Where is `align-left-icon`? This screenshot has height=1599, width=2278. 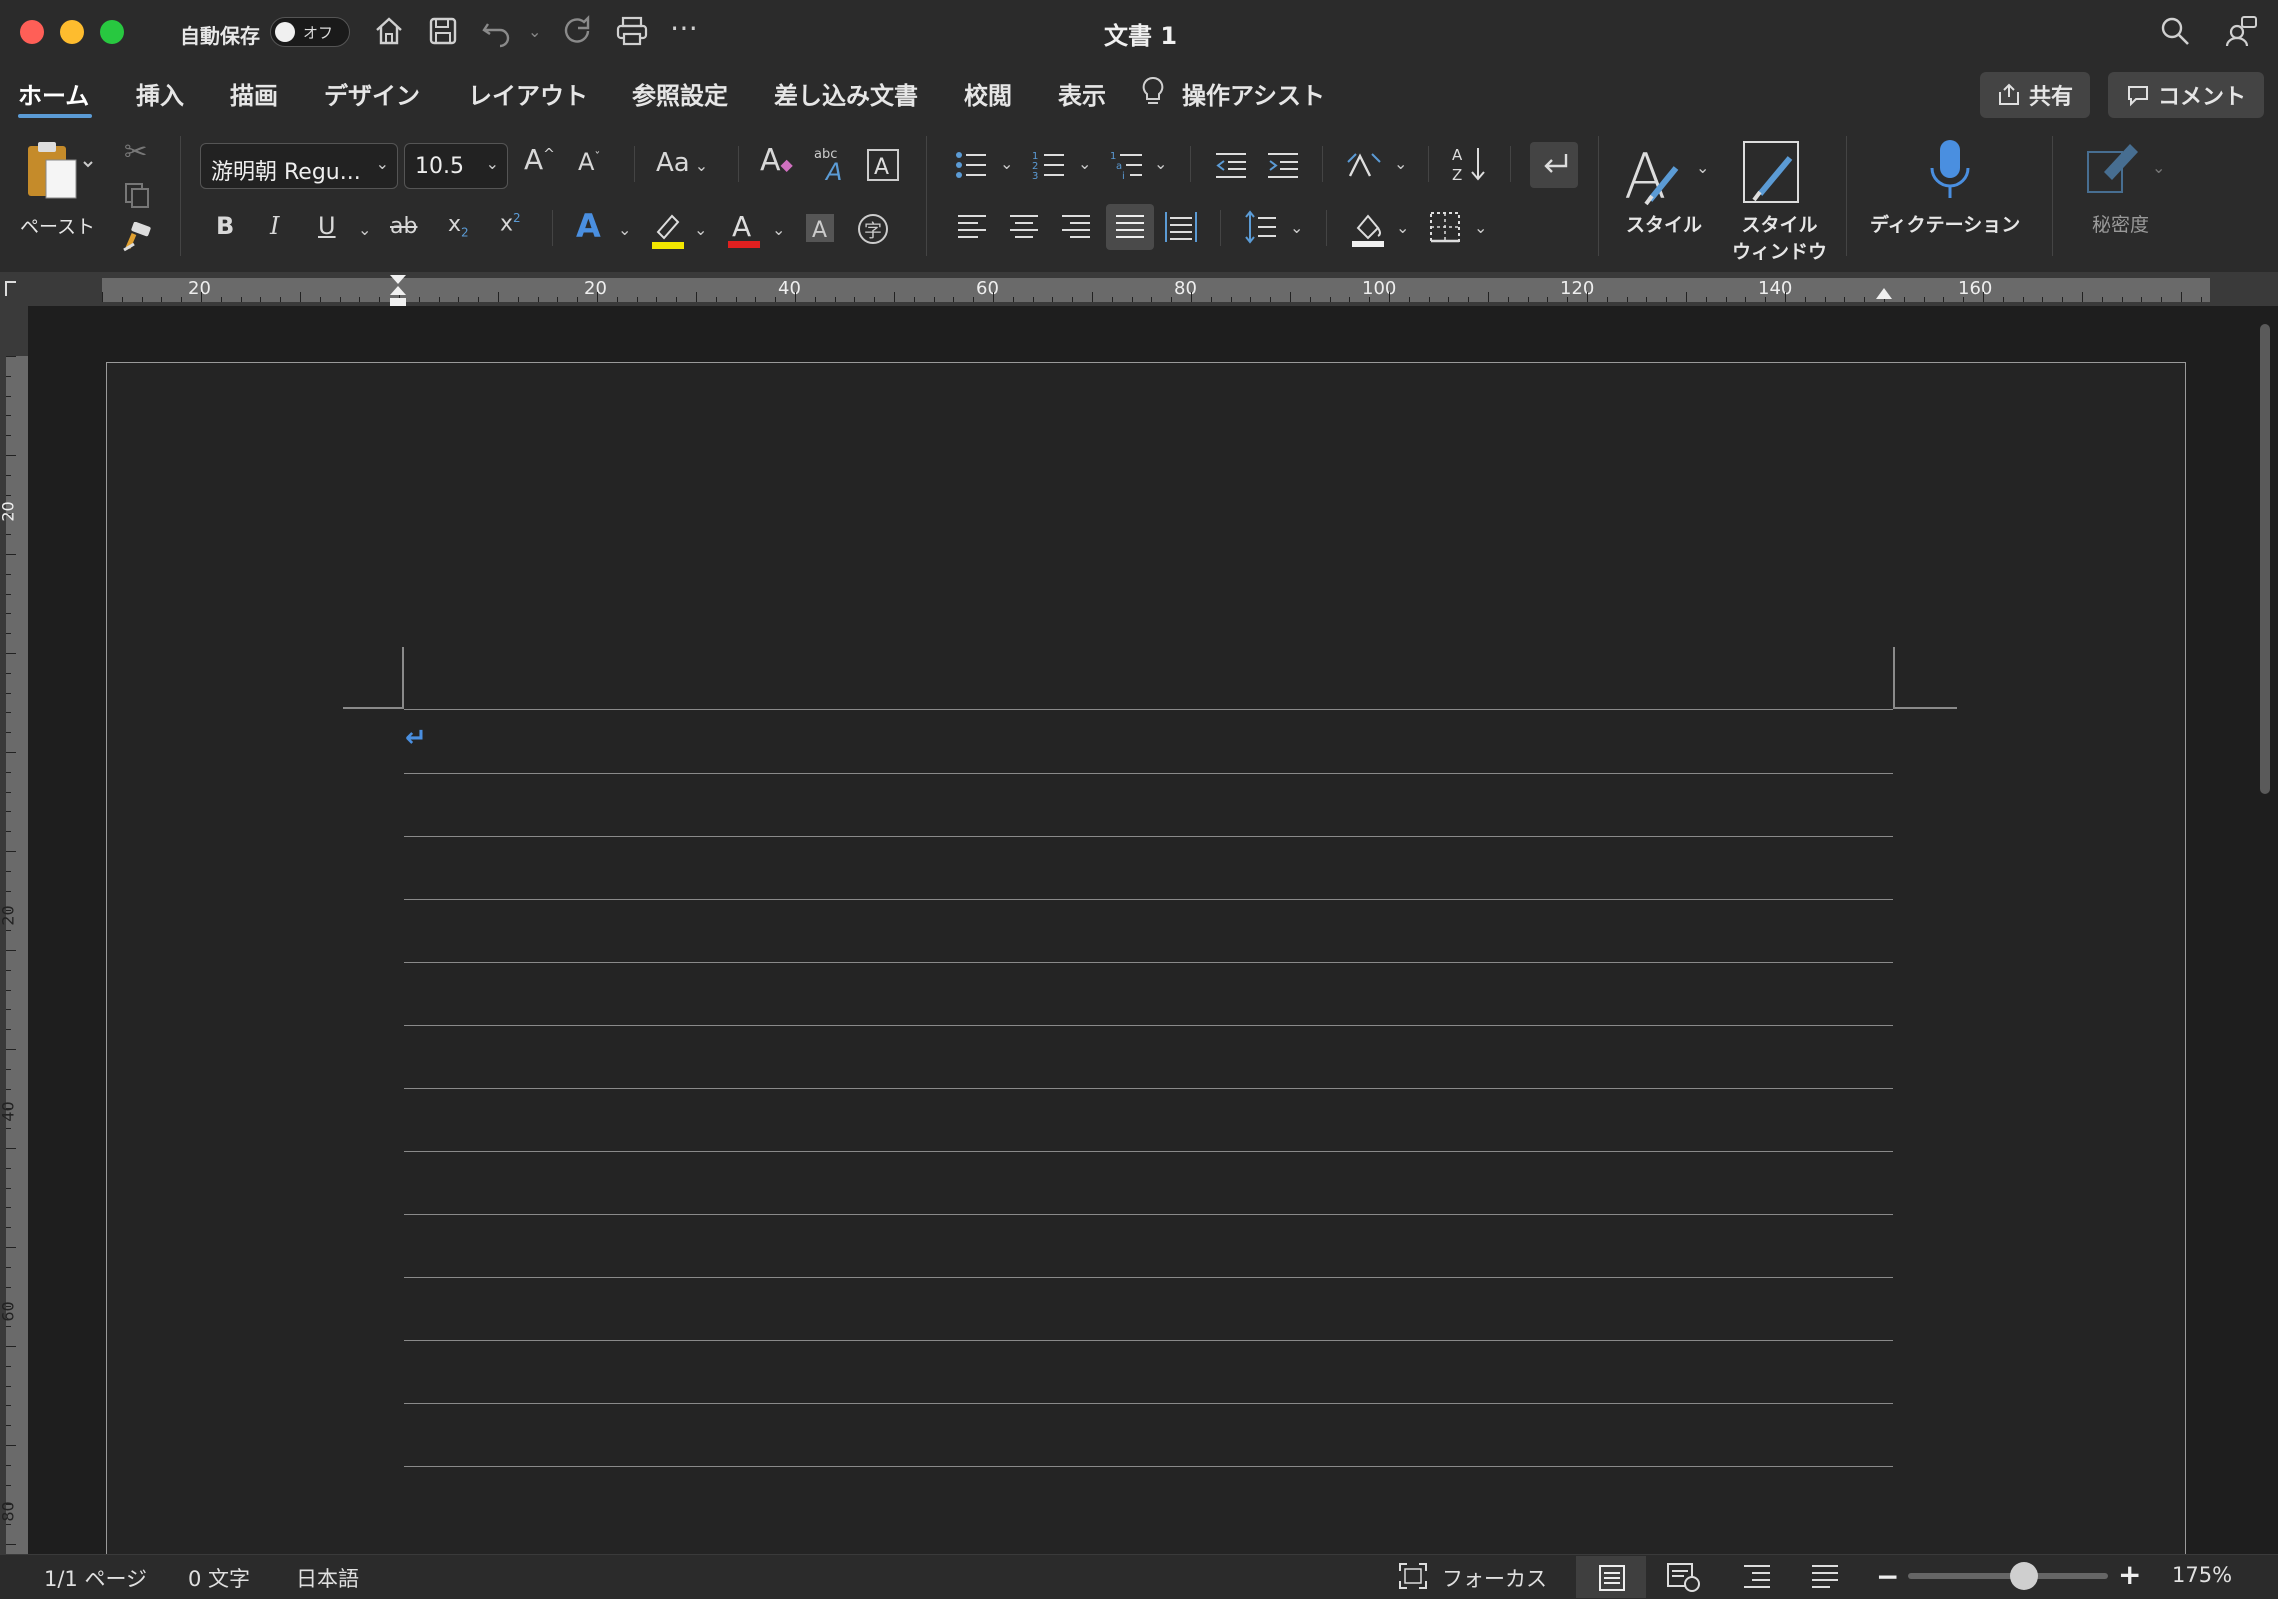
align-left-icon is located at coordinates (972, 229).